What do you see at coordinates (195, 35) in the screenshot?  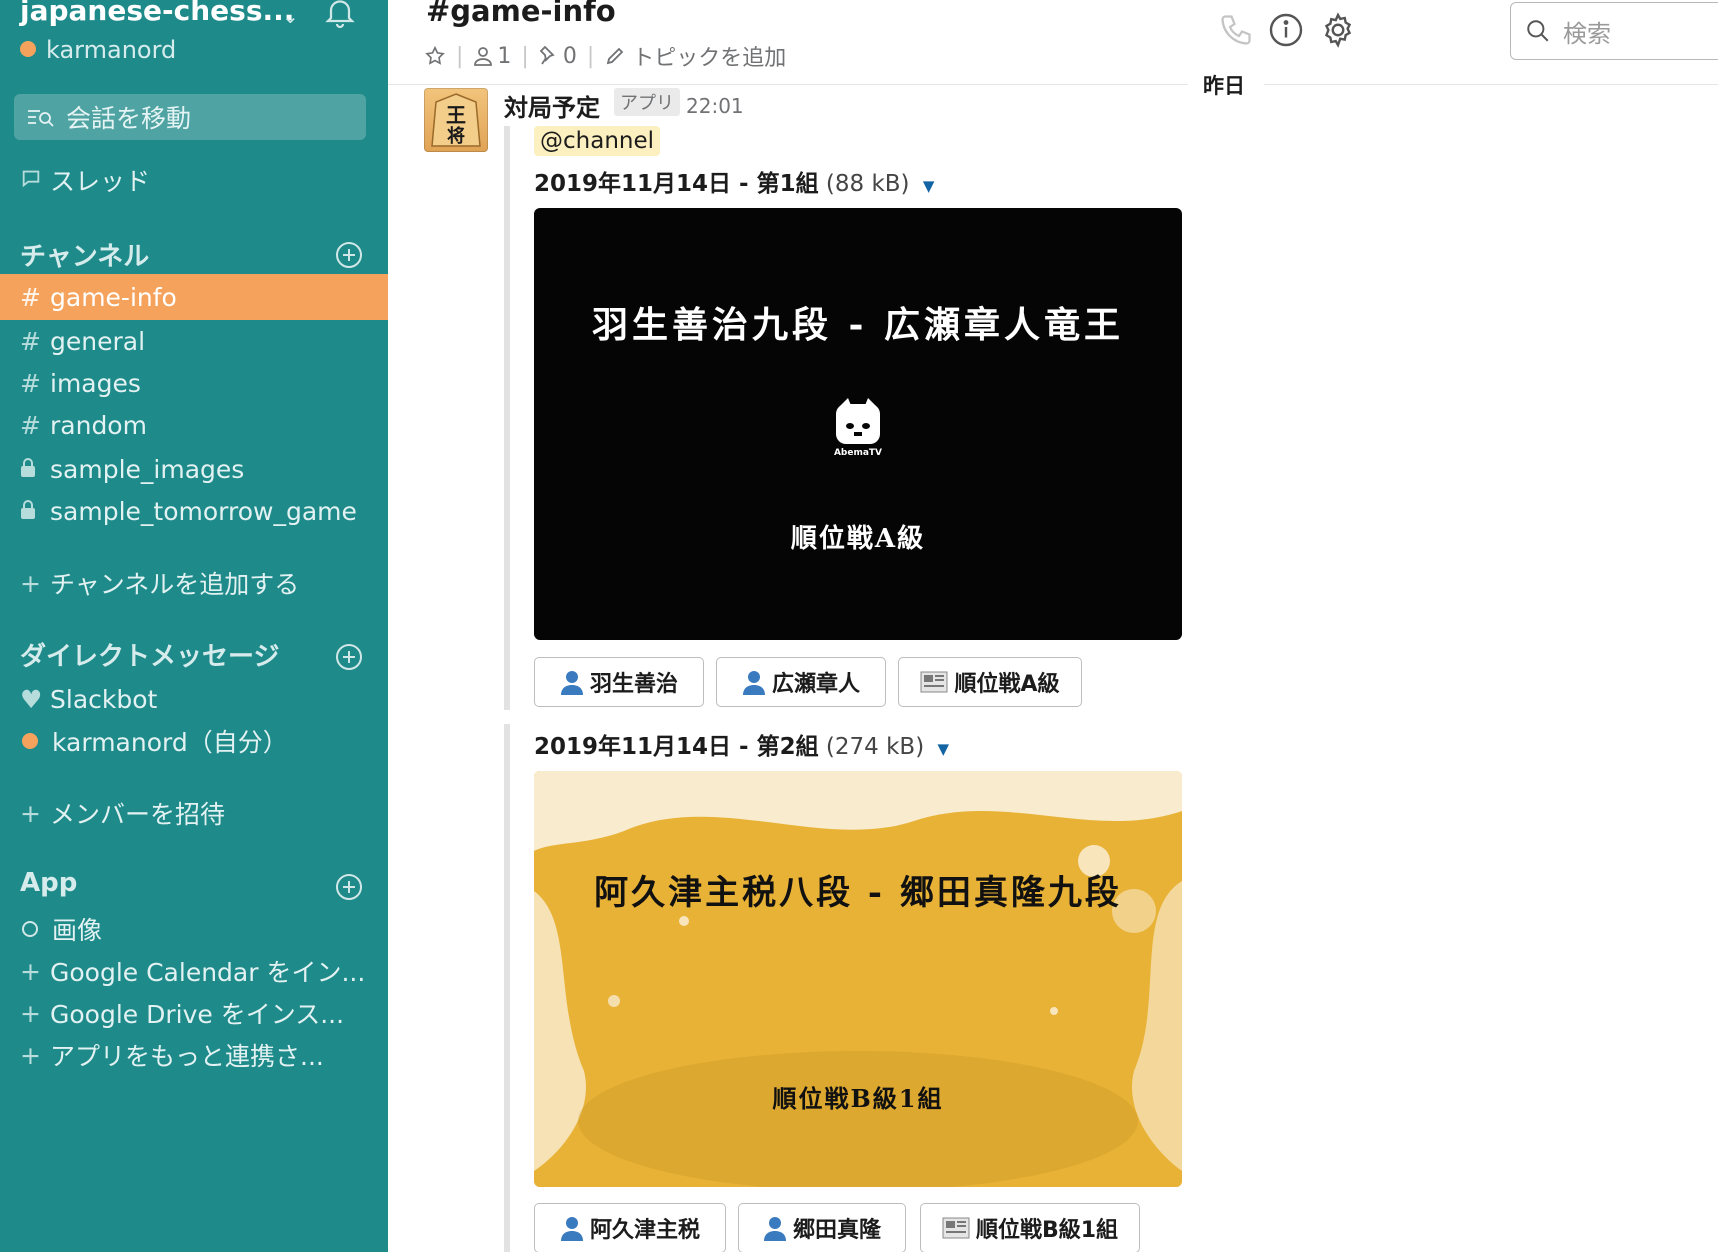 I see `workspace-header: japanese-chess... ⌄ karmanord` at bounding box center [195, 35].